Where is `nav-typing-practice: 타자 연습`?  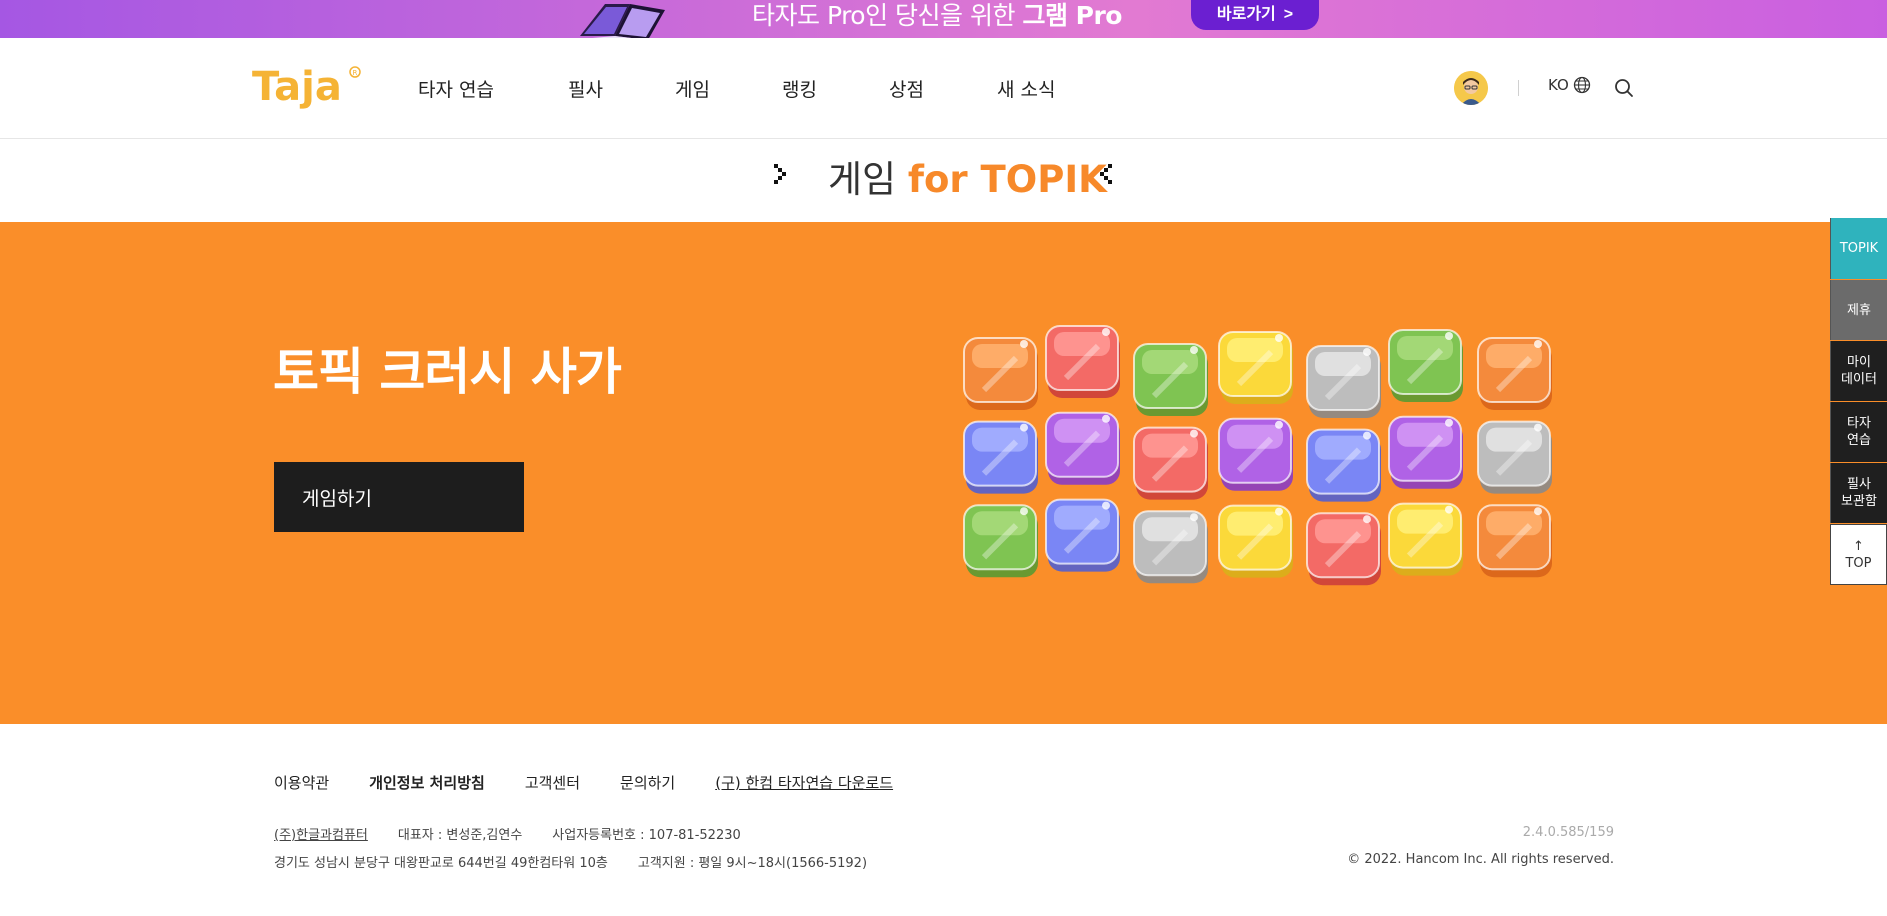
nav-typing-practice: 타자 연습 is located at coordinates (493, 88).